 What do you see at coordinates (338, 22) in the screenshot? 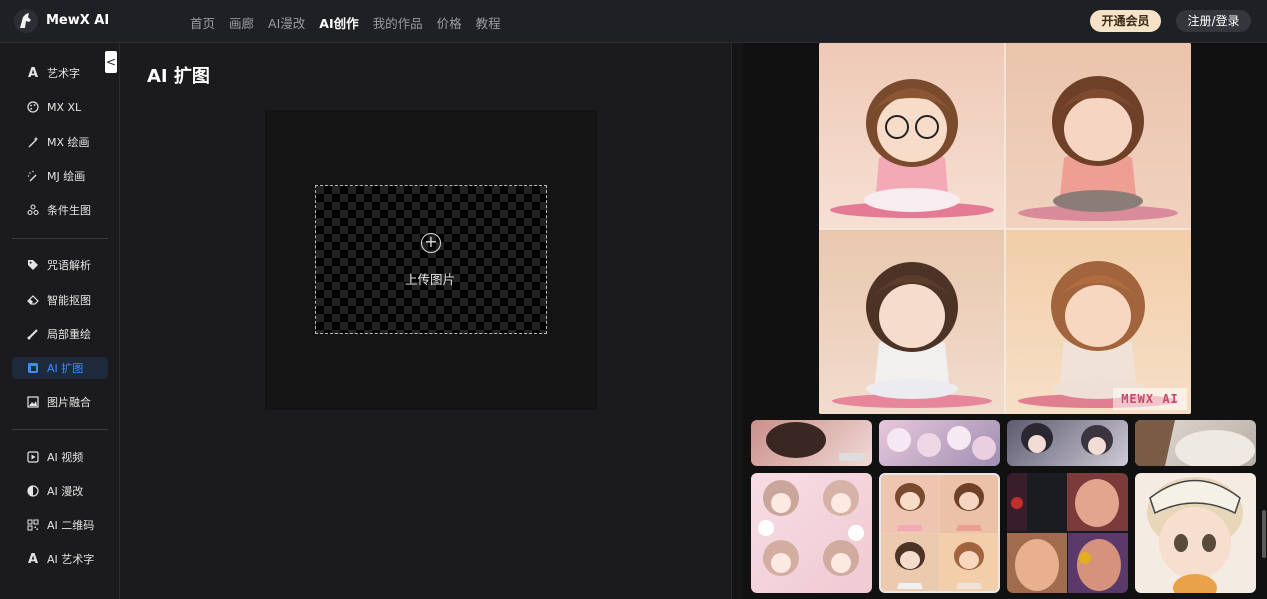
I see `nav-ai-create: AI创作` at bounding box center [338, 22].